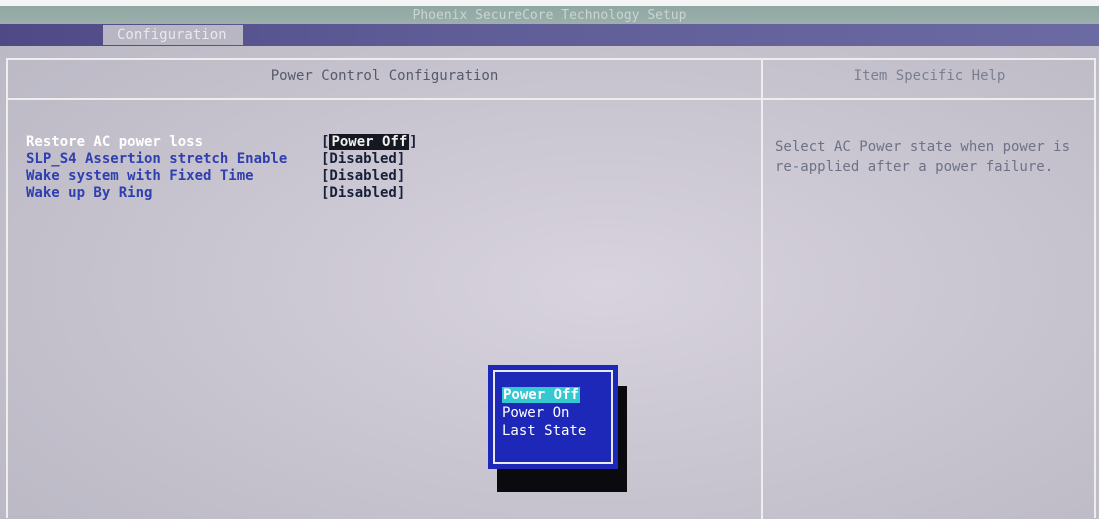 Image resolution: width=1099 pixels, height=519 pixels. Describe the element at coordinates (173, 35) in the screenshot. I see `menu-tab-configuration: Configuration` at that location.